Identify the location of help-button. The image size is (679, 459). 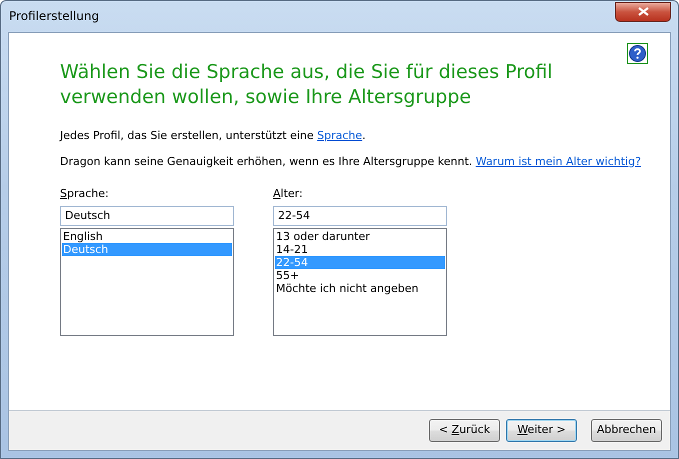
(637, 53).